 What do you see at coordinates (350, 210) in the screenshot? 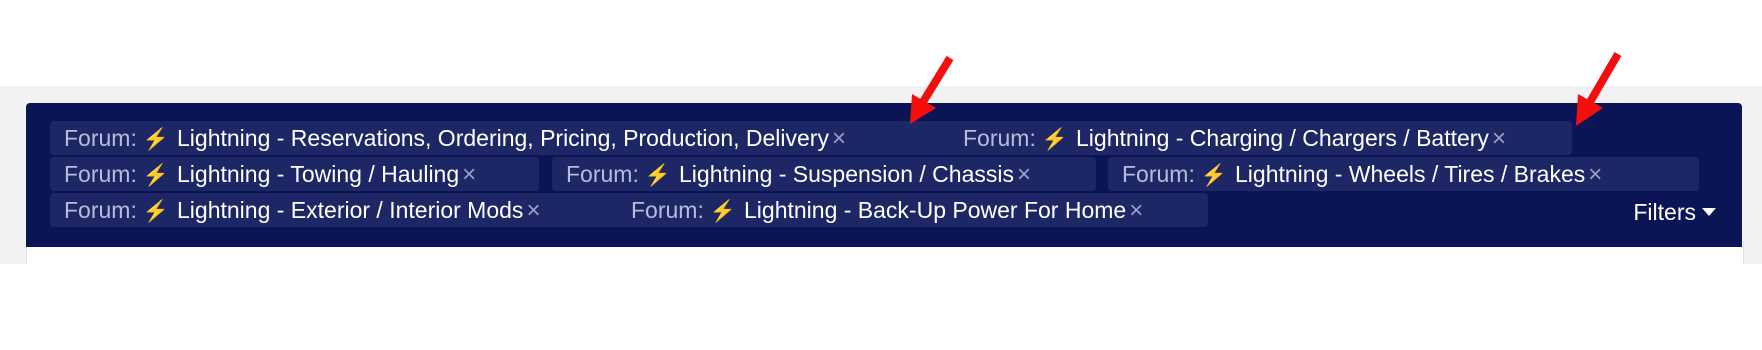
I see `chip-title: Lightning - Exterior / Interior Mods` at bounding box center [350, 210].